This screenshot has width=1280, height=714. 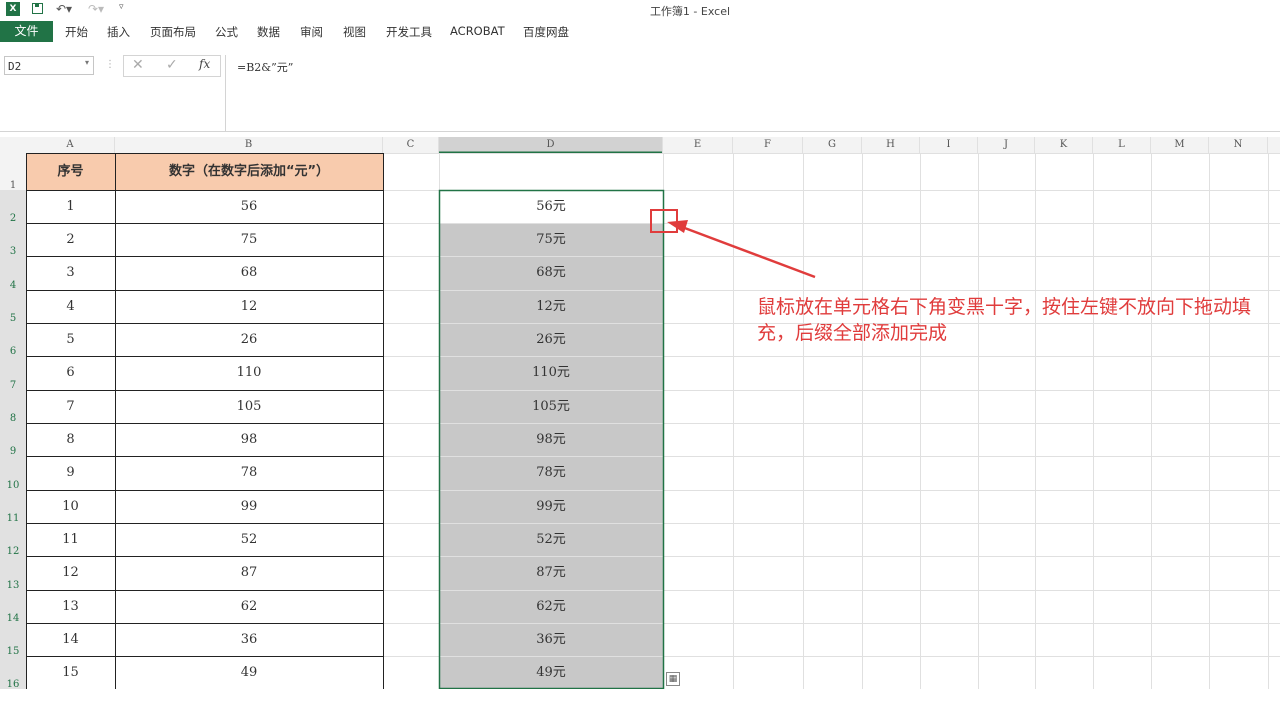 I want to click on cell-a: 9, so click(x=70, y=473).